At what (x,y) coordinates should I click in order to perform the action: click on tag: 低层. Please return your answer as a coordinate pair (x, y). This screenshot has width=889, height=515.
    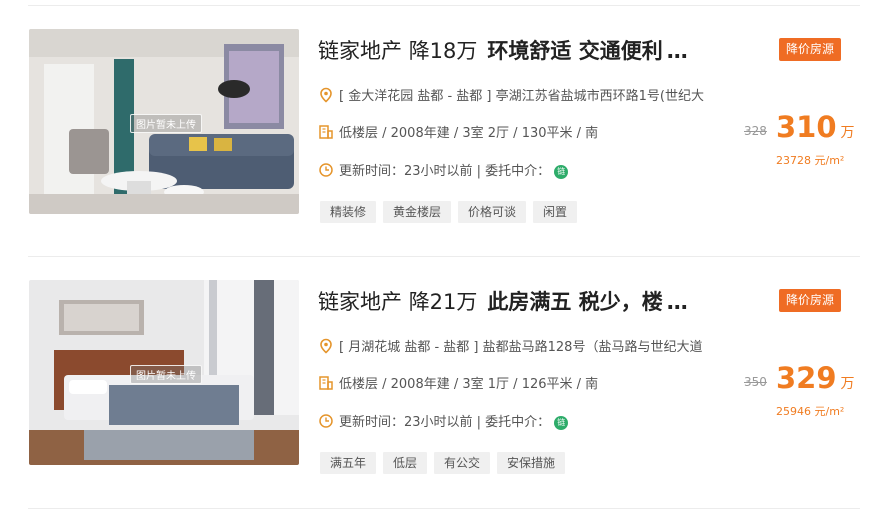
    Looking at the image, I should click on (405, 463).